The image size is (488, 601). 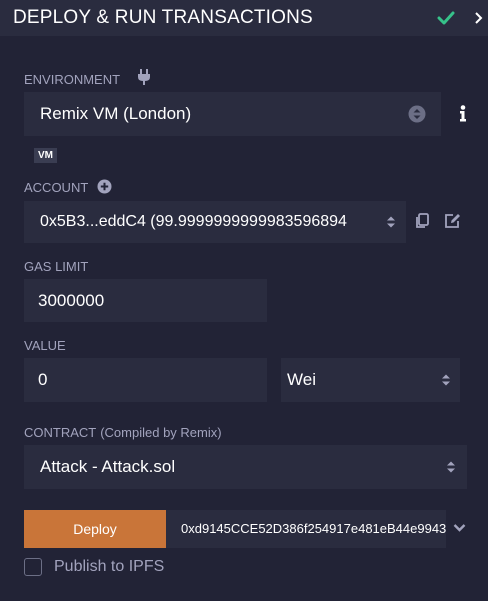 What do you see at coordinates (108, 466) in the screenshot?
I see `contract-value: Attack - Attack.sol` at bounding box center [108, 466].